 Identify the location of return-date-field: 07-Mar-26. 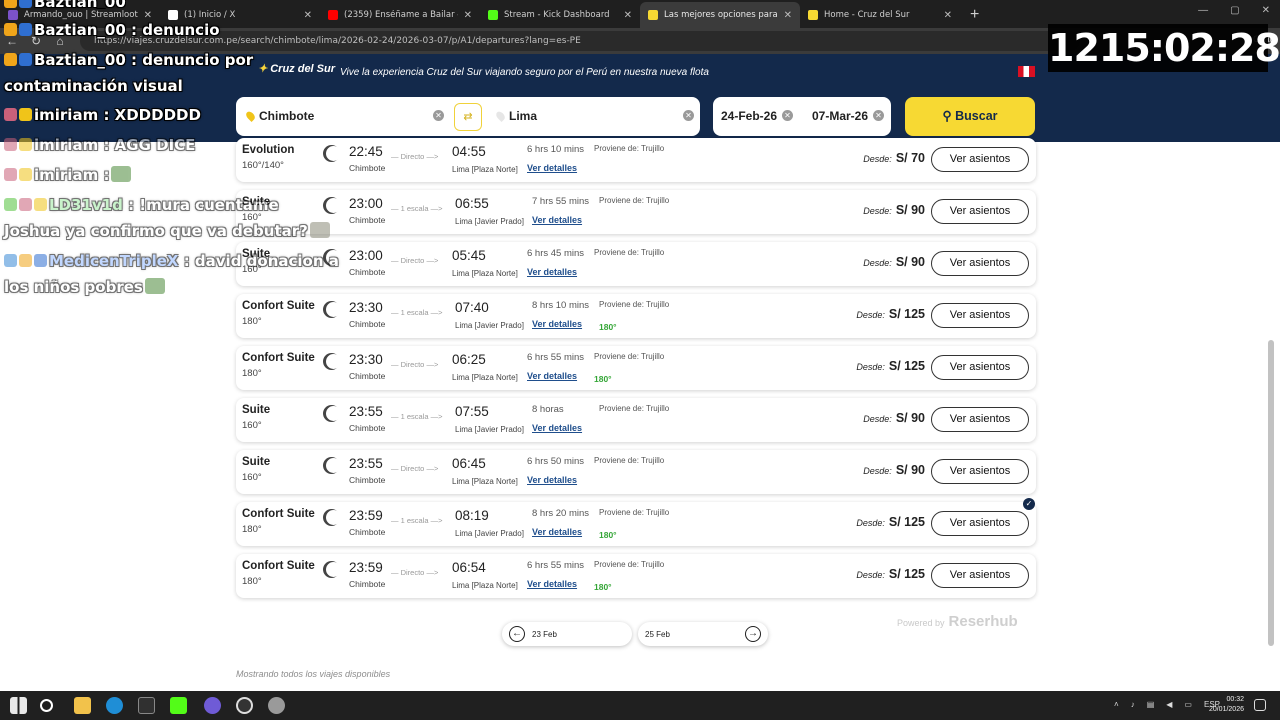
(840, 116).